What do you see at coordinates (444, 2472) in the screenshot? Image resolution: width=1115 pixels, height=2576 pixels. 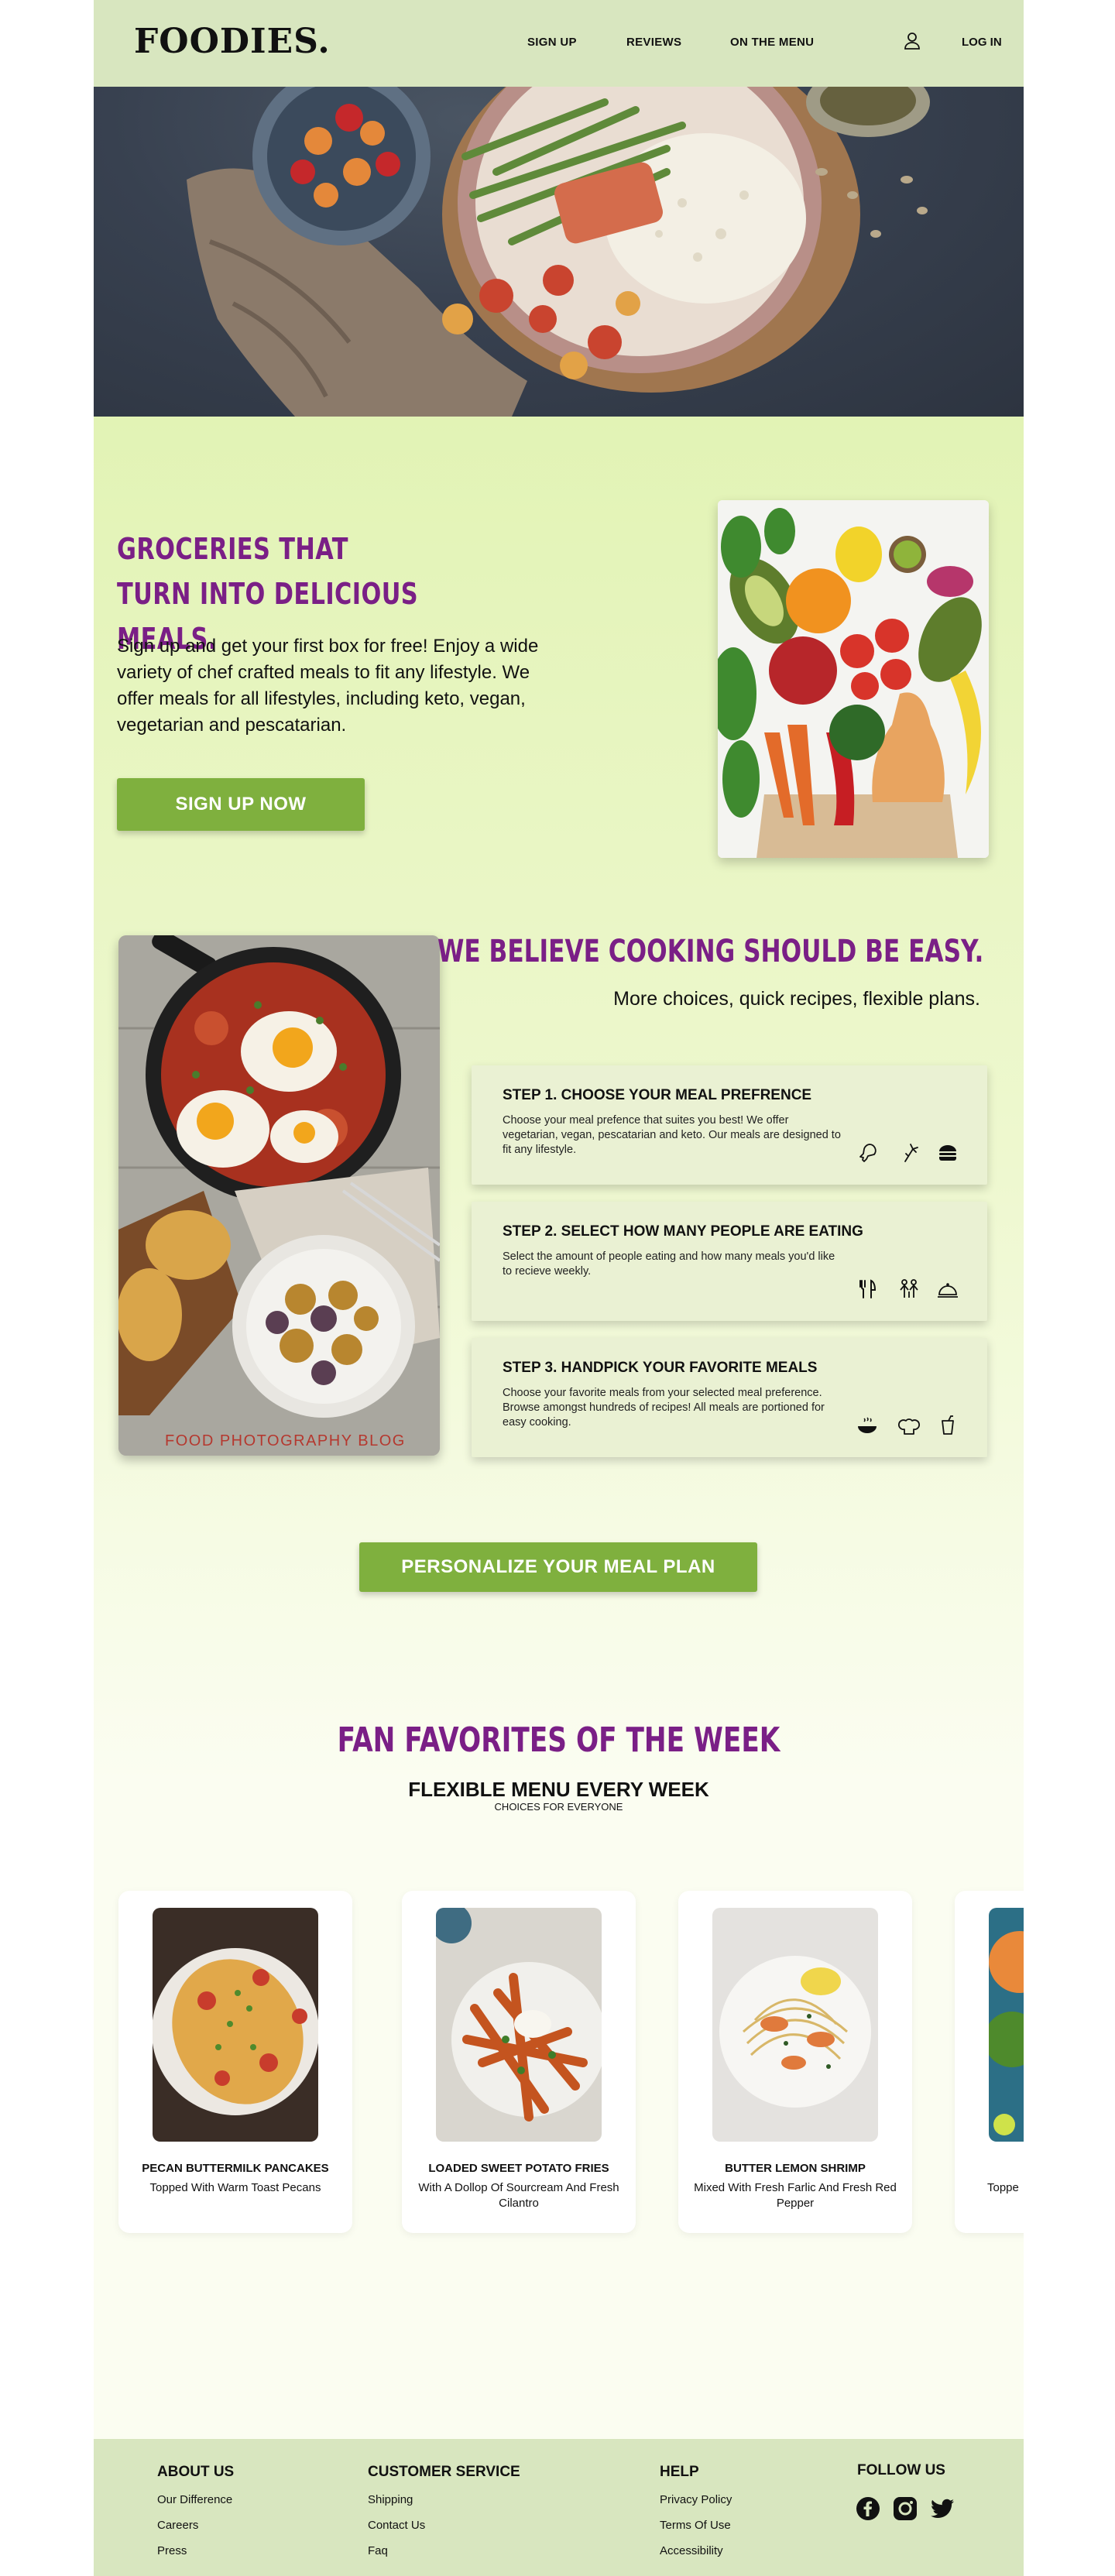 I see `footer-service-heading: CUSTOMER SERVICE` at bounding box center [444, 2472].